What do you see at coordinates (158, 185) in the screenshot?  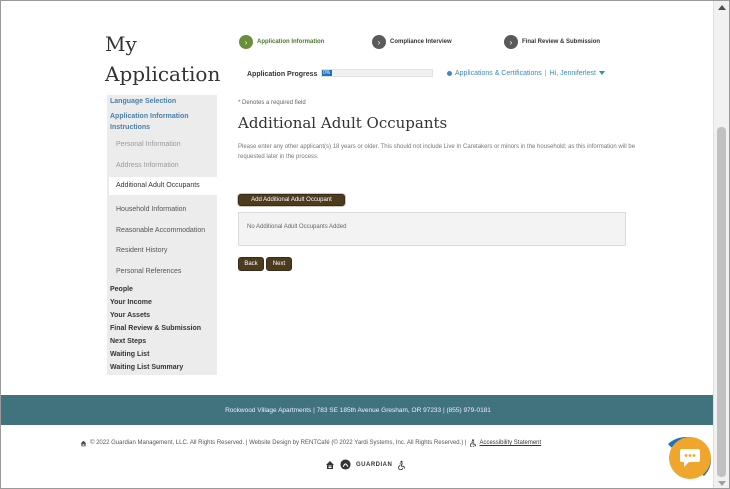 I see `sidebar-item-label: Additional Adult Occupants` at bounding box center [158, 185].